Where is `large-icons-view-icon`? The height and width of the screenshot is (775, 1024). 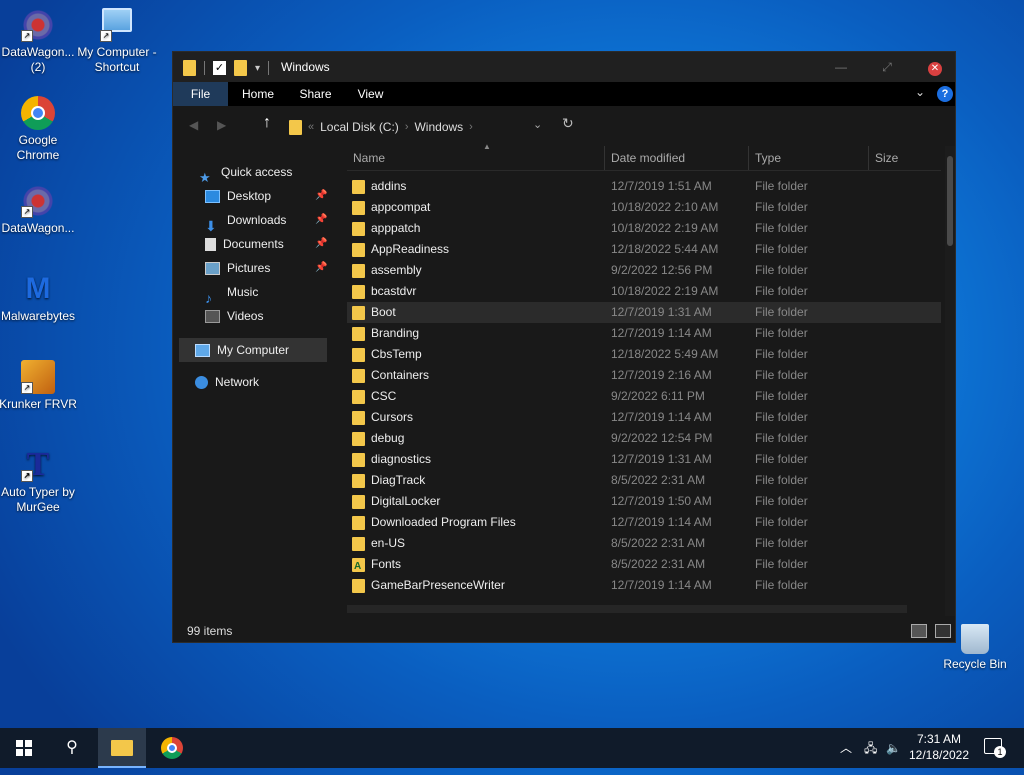
large-icons-view-icon is located at coordinates (943, 631).